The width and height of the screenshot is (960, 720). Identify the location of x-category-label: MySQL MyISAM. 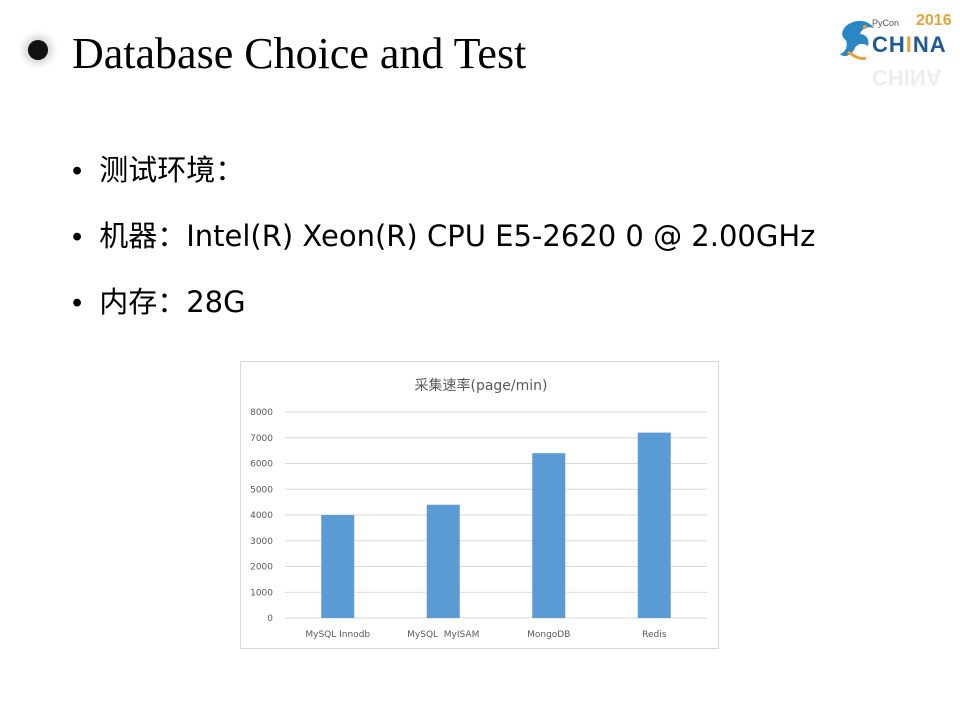
(443, 635).